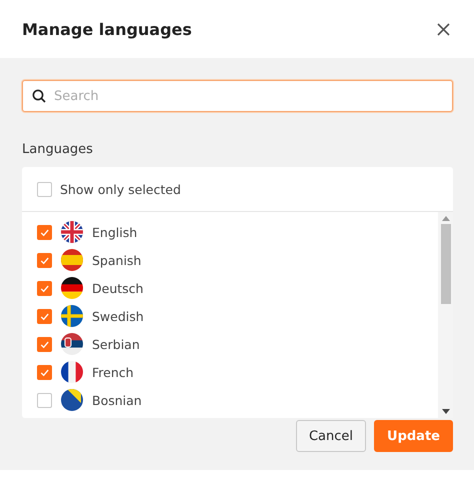  I want to click on language-name: Swedish, so click(118, 316).